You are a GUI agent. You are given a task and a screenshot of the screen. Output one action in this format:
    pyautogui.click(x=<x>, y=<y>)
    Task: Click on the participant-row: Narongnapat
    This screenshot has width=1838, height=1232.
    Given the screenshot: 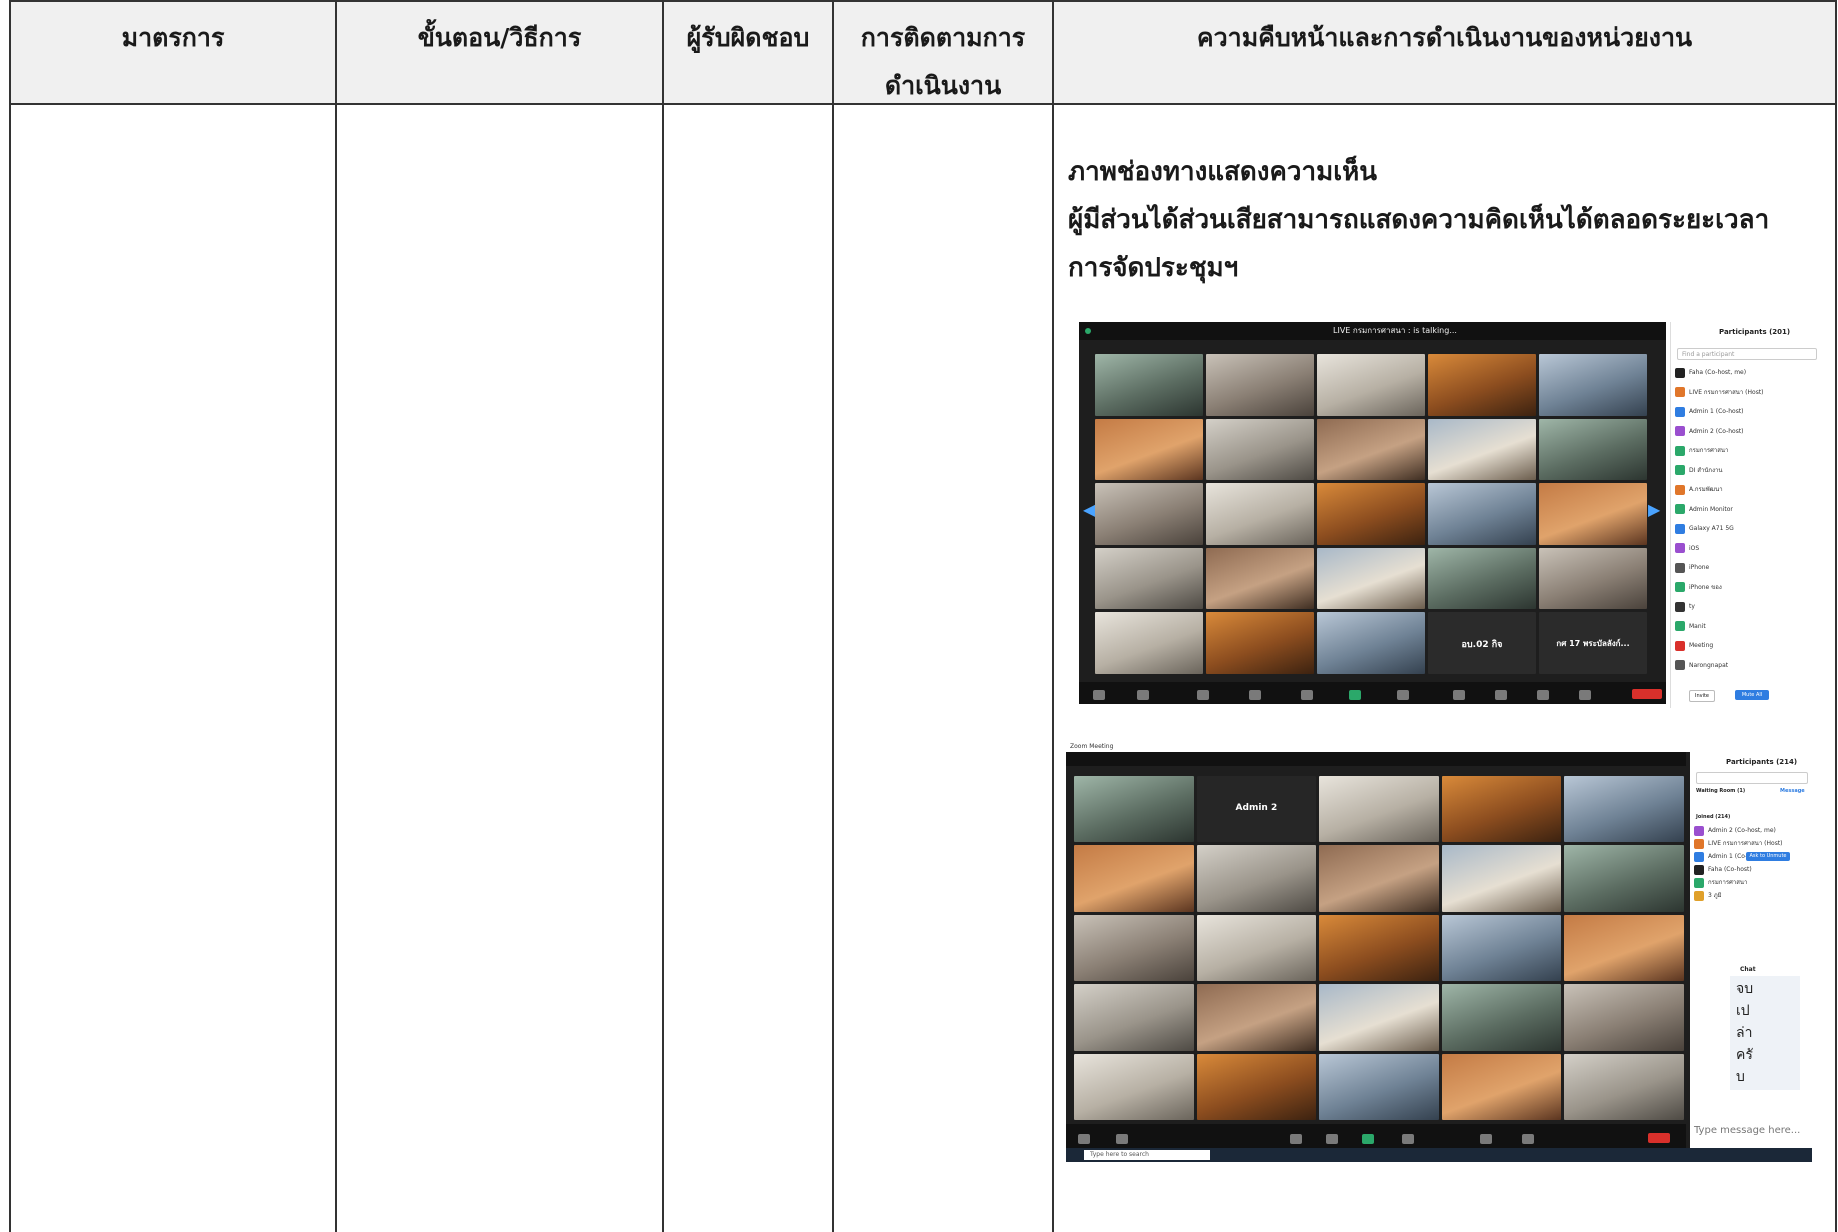 What is the action you would take?
    pyautogui.click(x=1747, y=666)
    